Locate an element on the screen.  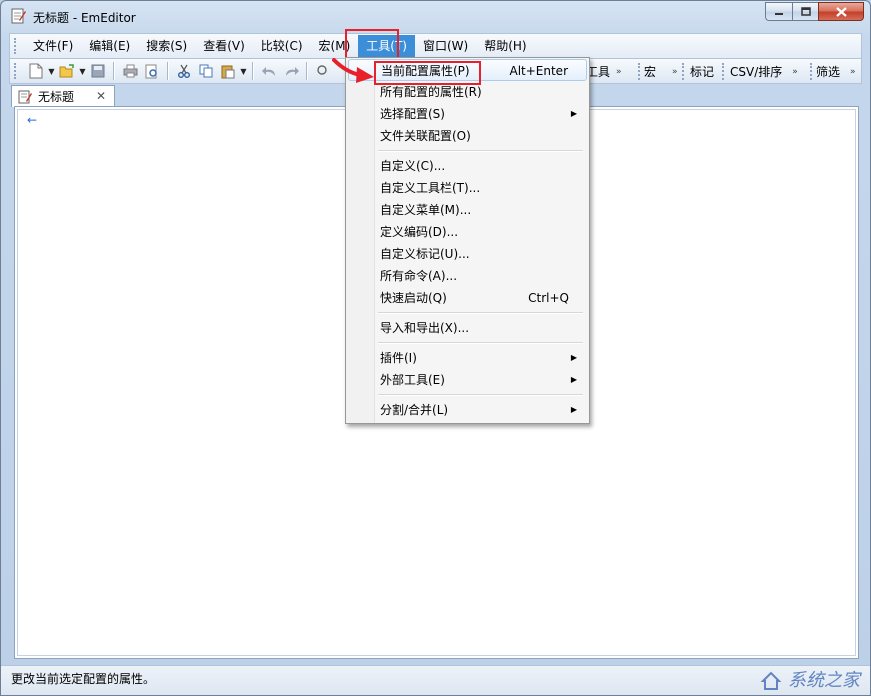
paste-dropdown: ▼ is located at coordinates (243, 71).